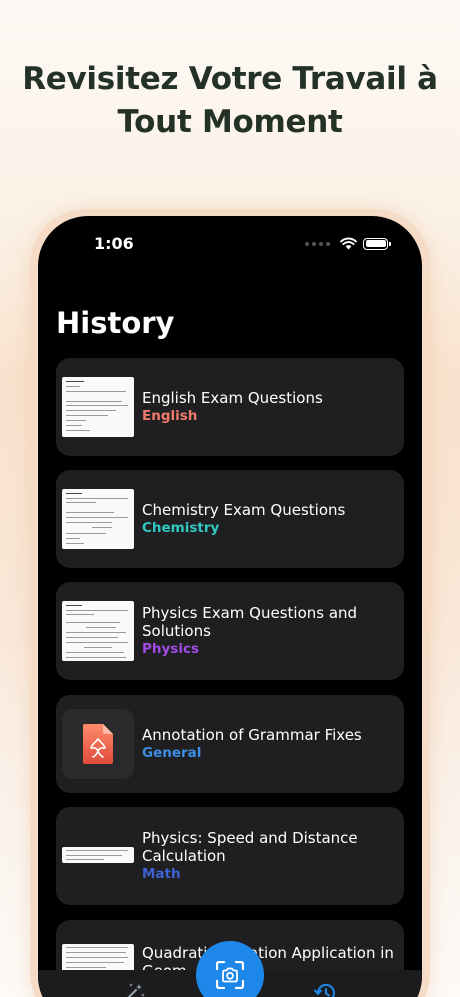 The width and height of the screenshot is (460, 997). Describe the element at coordinates (244, 510) in the screenshot. I see `item-title: Chemistry Exam Questions` at that location.